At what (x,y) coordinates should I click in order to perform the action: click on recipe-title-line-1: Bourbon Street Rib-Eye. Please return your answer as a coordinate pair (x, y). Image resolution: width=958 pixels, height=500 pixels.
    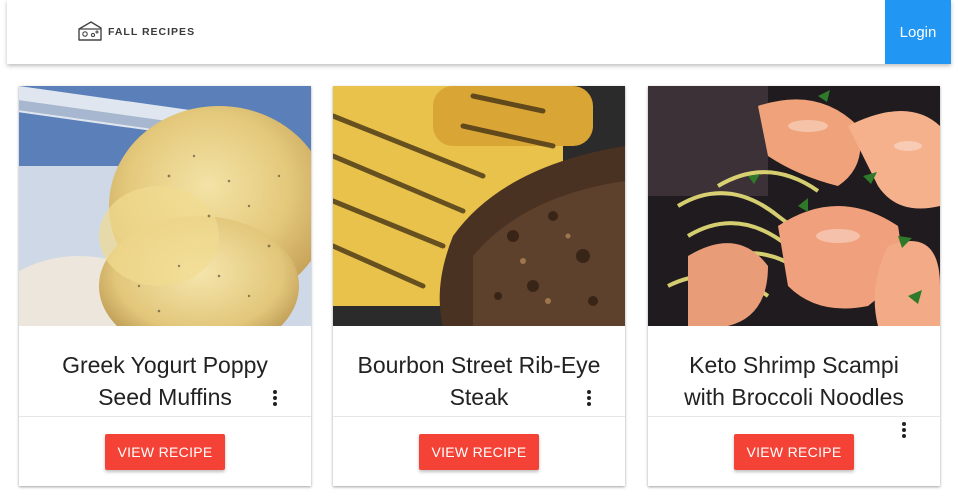
    Looking at the image, I should click on (479, 365).